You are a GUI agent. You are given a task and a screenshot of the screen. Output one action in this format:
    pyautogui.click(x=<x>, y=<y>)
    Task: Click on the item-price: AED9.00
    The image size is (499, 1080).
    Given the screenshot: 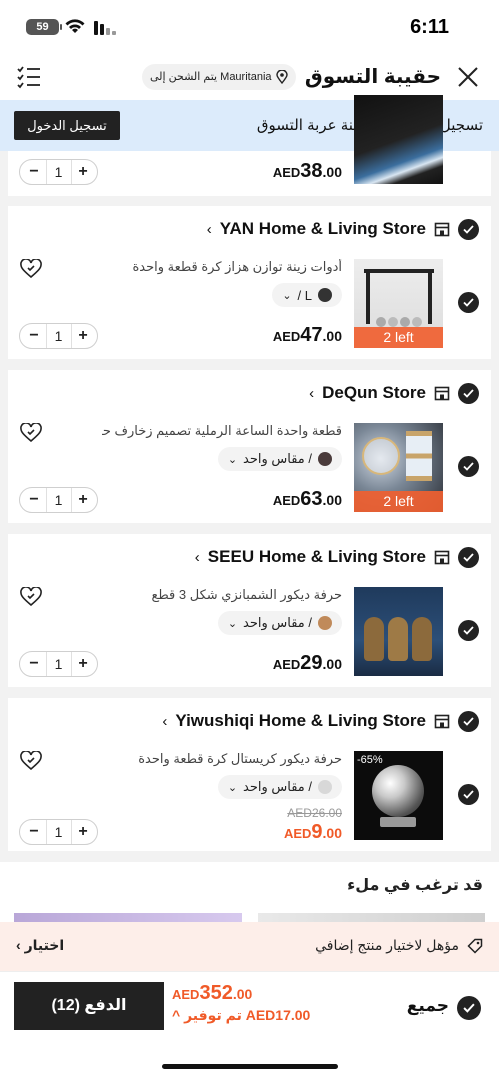 What is the action you would take?
    pyautogui.click(x=312, y=832)
    